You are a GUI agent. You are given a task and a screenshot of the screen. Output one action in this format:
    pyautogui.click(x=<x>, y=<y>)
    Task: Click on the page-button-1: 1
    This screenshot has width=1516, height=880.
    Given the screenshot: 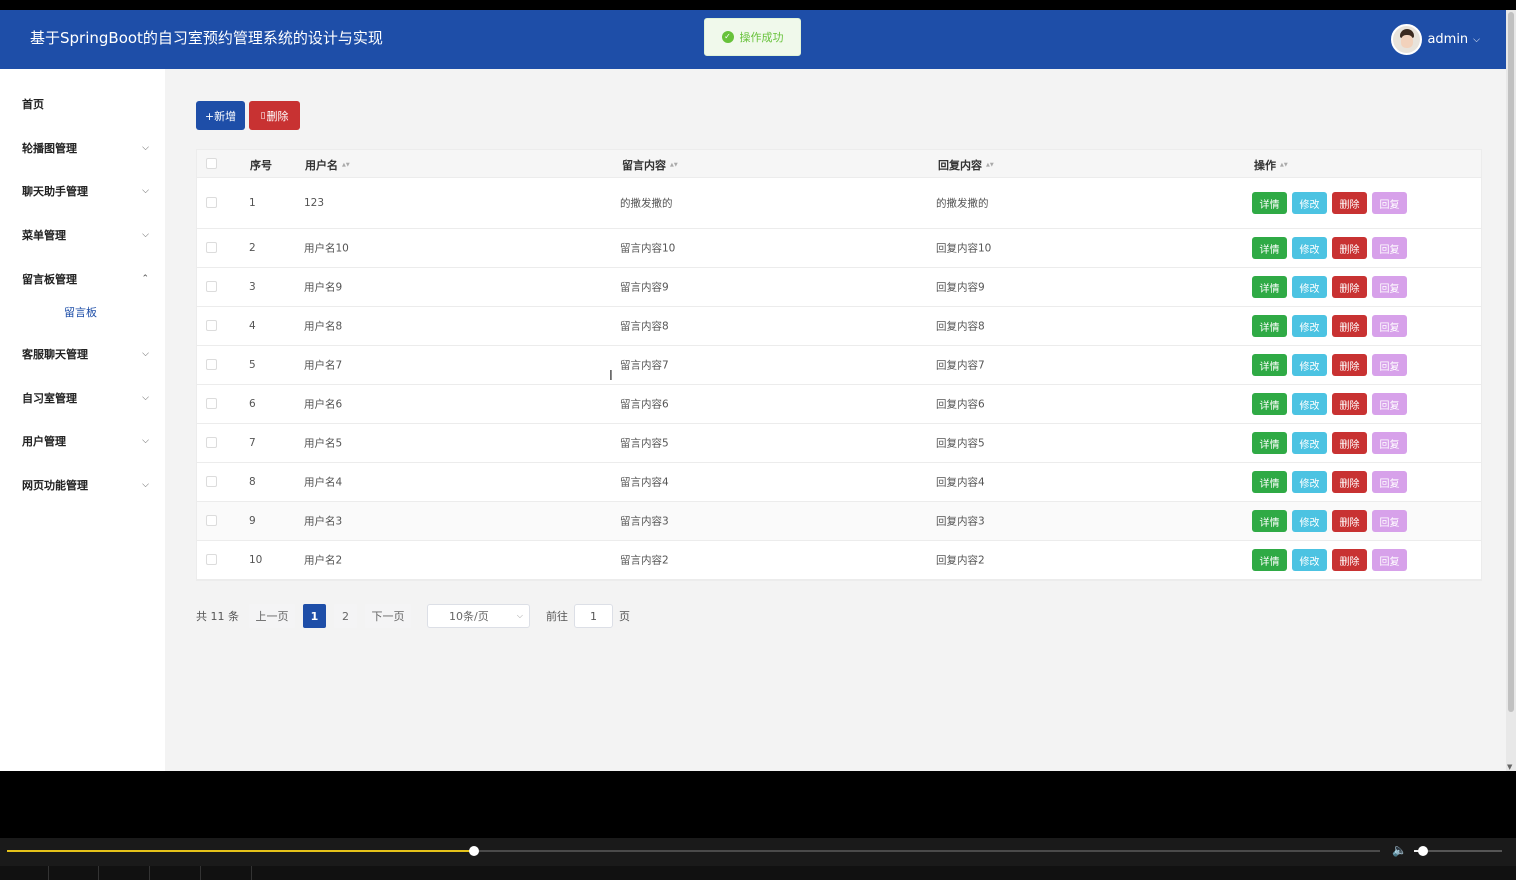 What is the action you would take?
    pyautogui.click(x=314, y=616)
    